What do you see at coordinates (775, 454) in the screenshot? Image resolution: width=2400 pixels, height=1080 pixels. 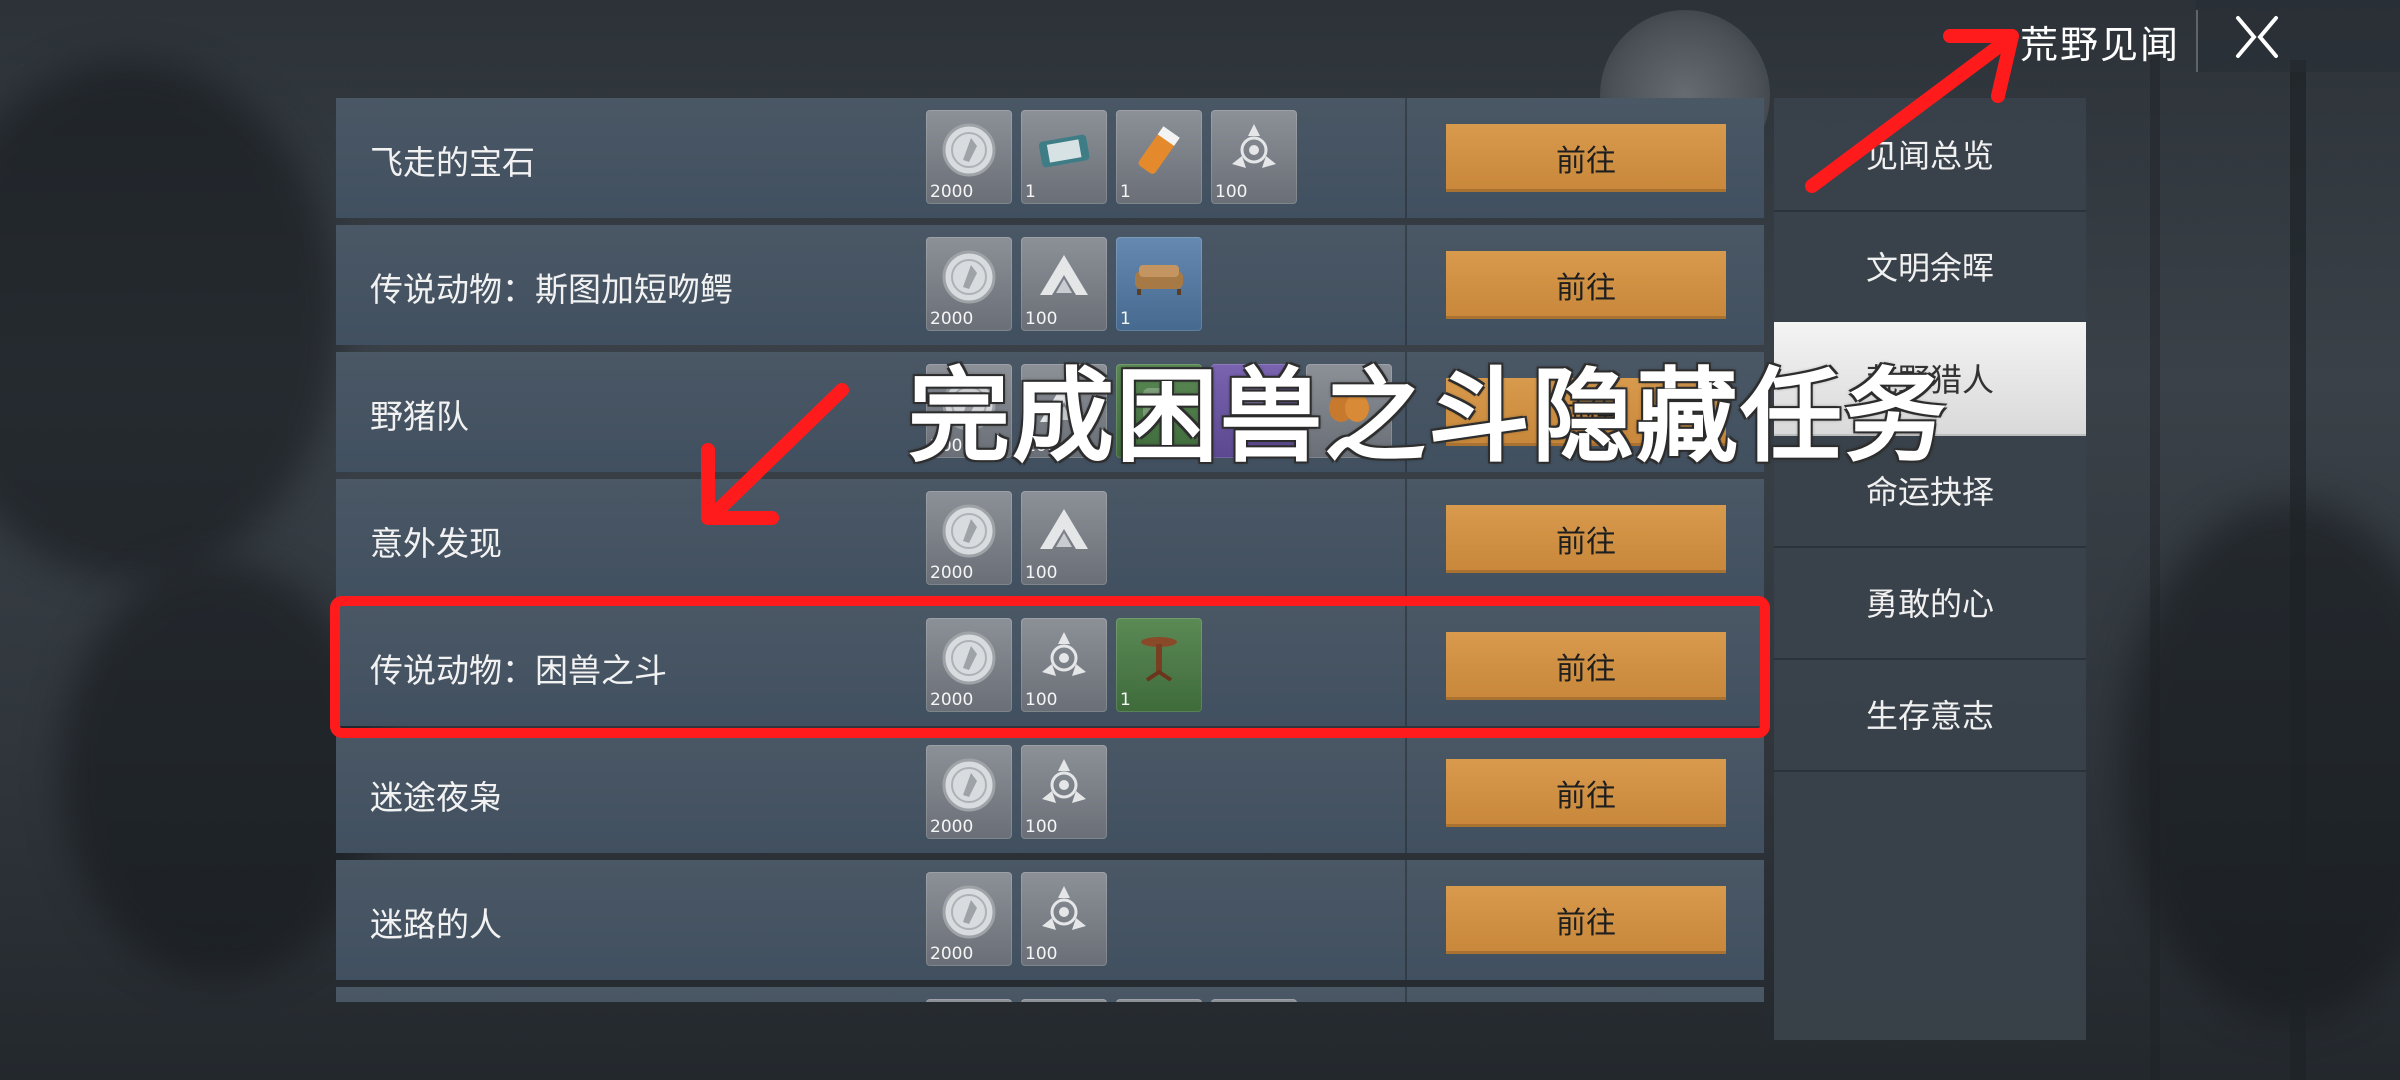 I see `arrow-to-list` at bounding box center [775, 454].